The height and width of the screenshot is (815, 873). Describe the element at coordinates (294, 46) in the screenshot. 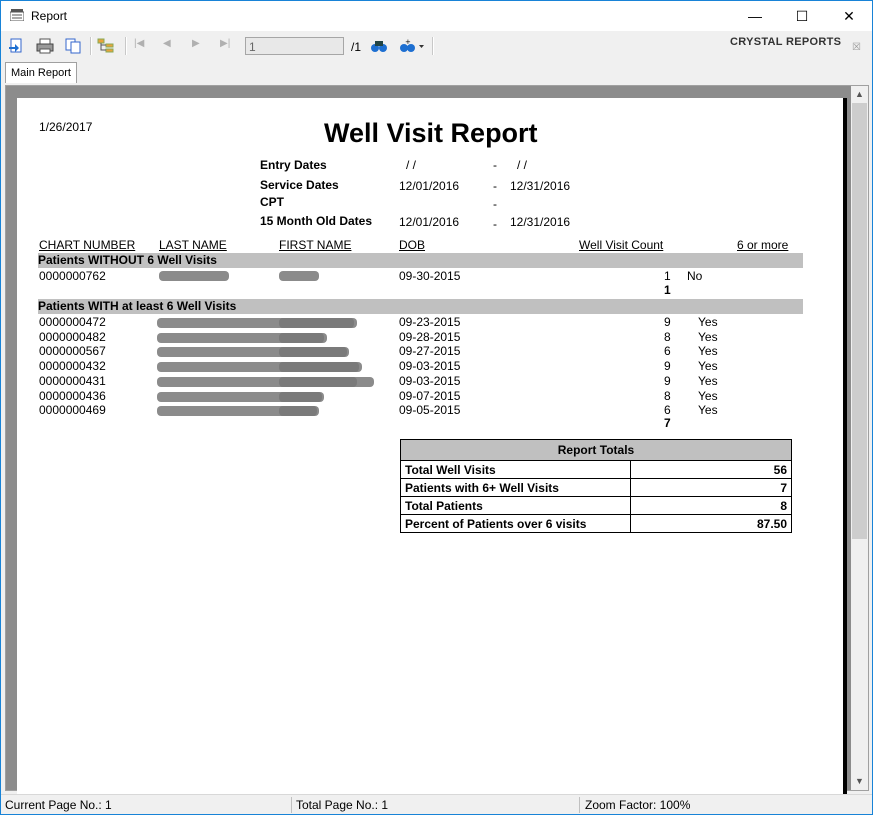

I see `page-number-input: 1` at that location.